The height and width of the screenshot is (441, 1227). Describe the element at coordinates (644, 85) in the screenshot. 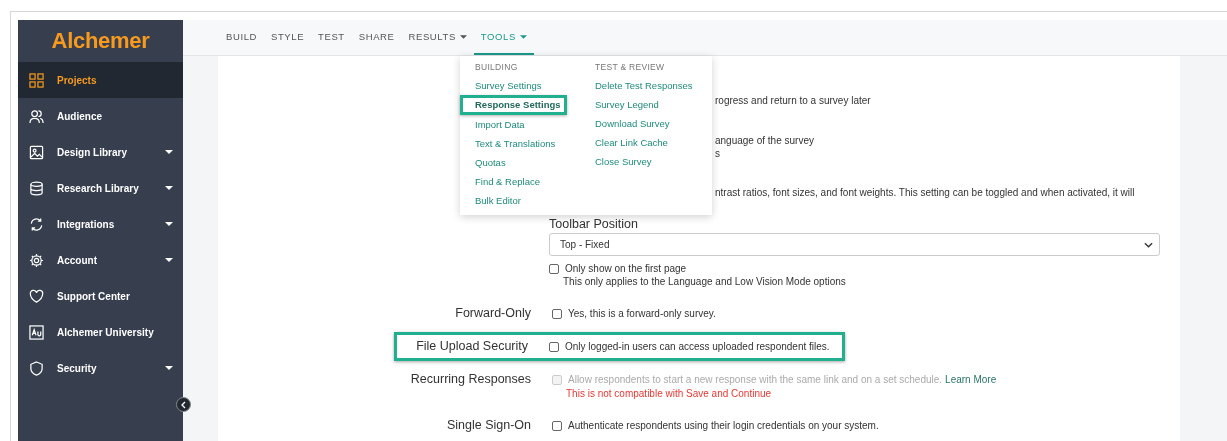

I see `menu-item: Delete Test Responses` at that location.